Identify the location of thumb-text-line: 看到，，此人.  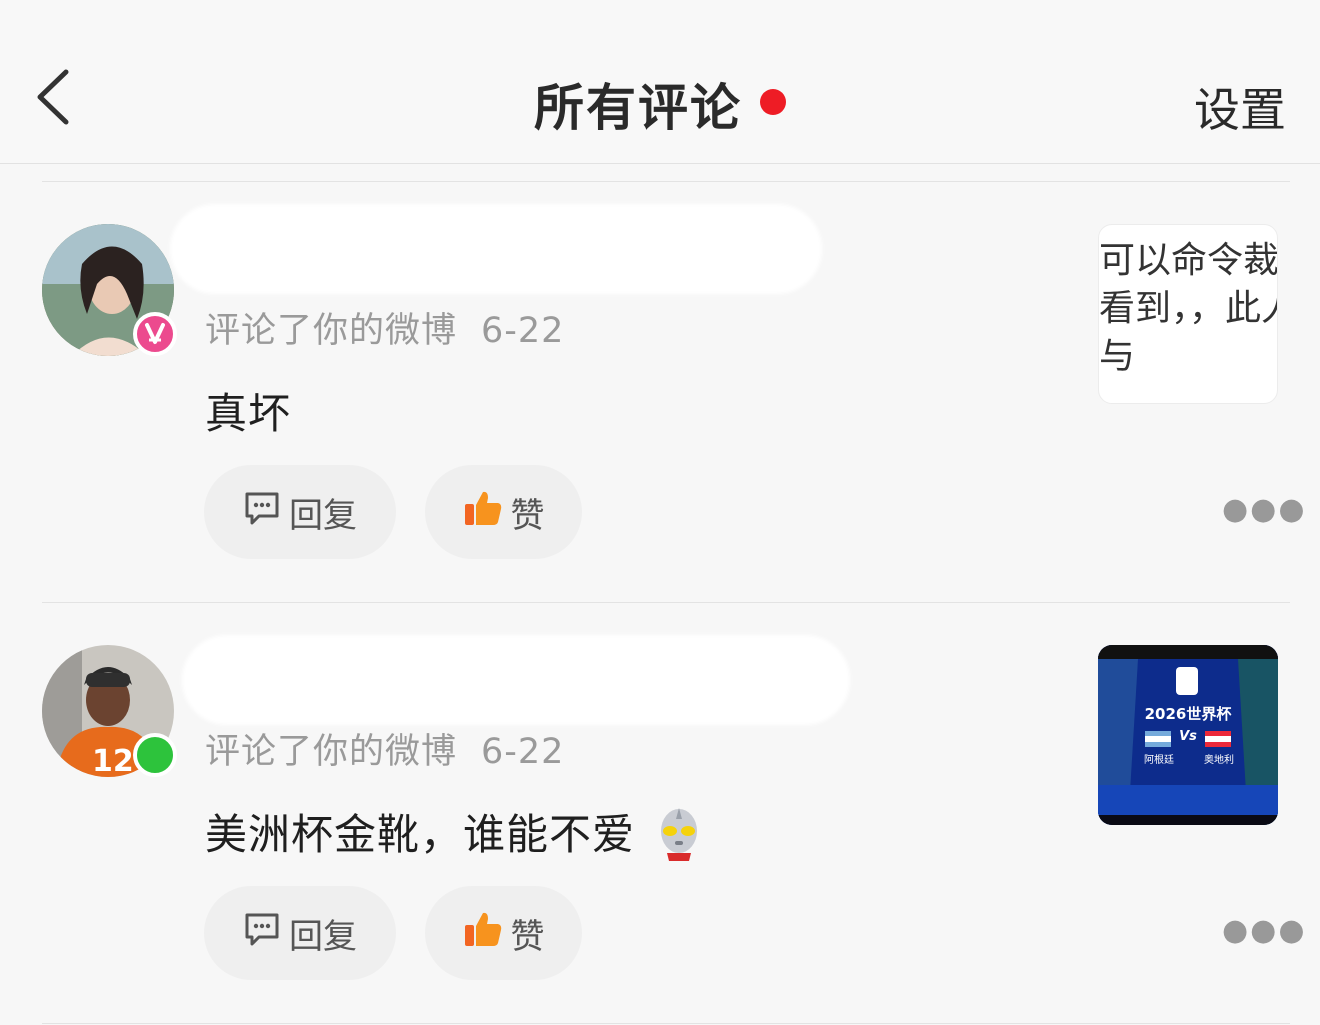
(1188, 308).